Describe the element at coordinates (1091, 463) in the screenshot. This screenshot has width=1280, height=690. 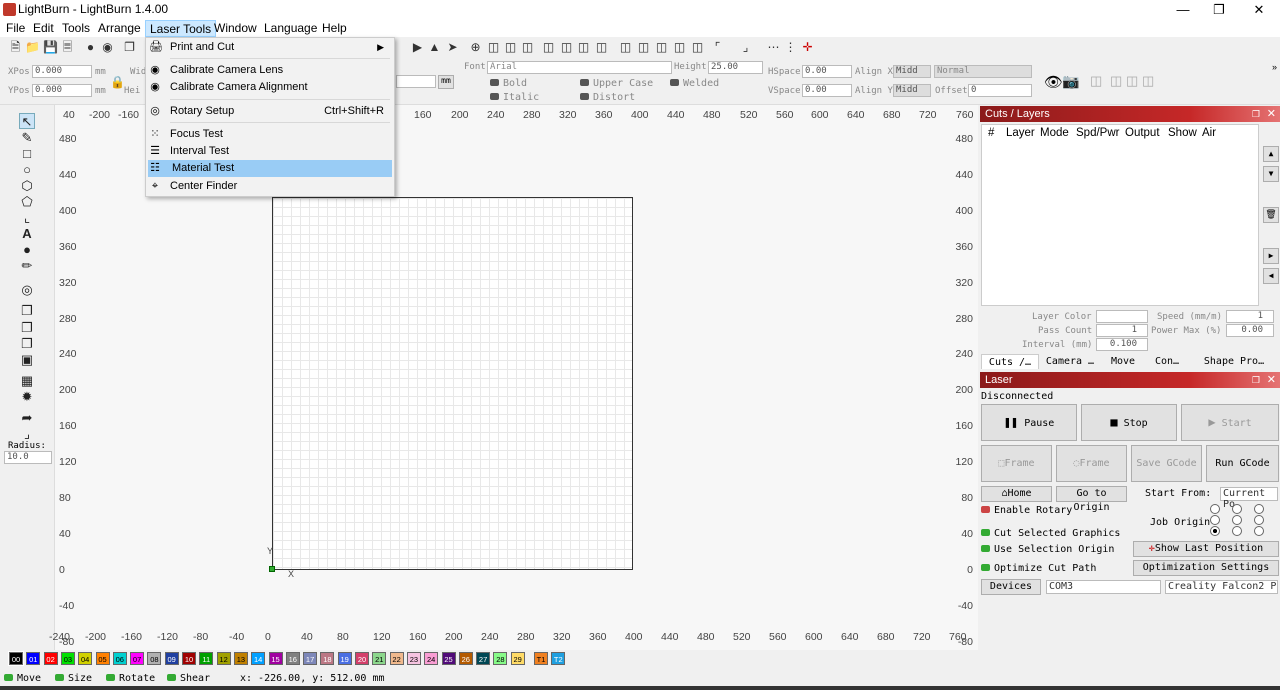
I see `frame-circle-button: ◌Frame` at that location.